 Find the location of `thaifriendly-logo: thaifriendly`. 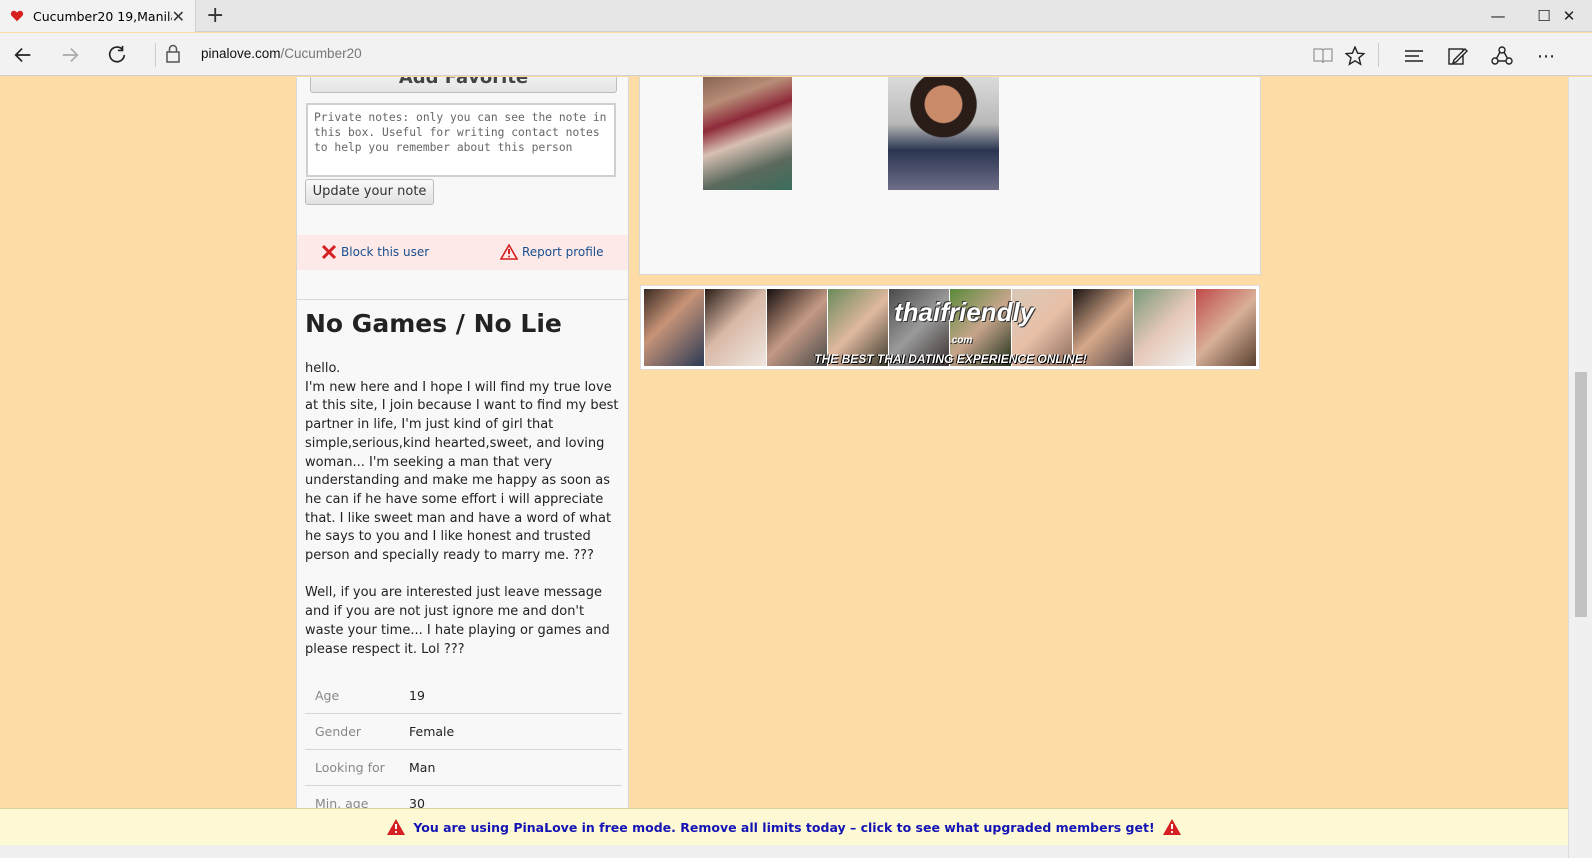

thaifriendly-logo: thaifriendly is located at coordinates (964, 312).